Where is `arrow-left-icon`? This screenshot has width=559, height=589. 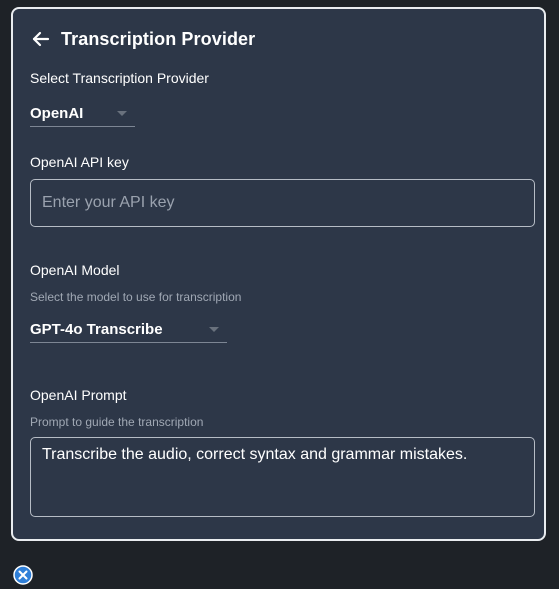 arrow-left-icon is located at coordinates (41, 39).